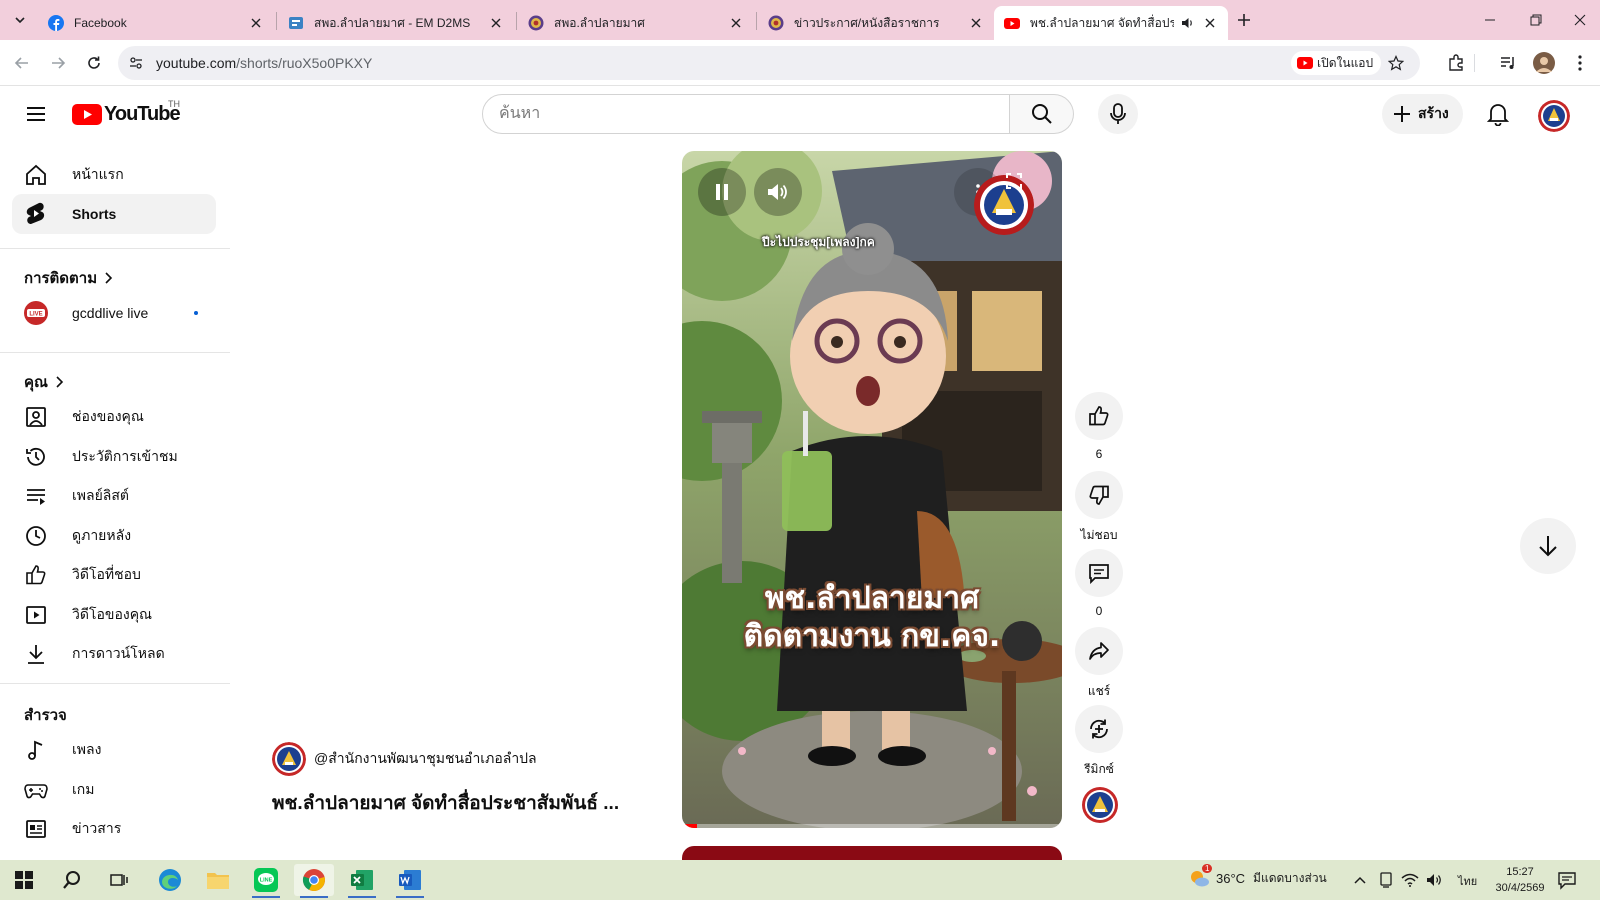 Image resolution: width=1600 pixels, height=900 pixels. What do you see at coordinates (1188, 23) in the screenshot?
I see `audio-playing-icon` at bounding box center [1188, 23].